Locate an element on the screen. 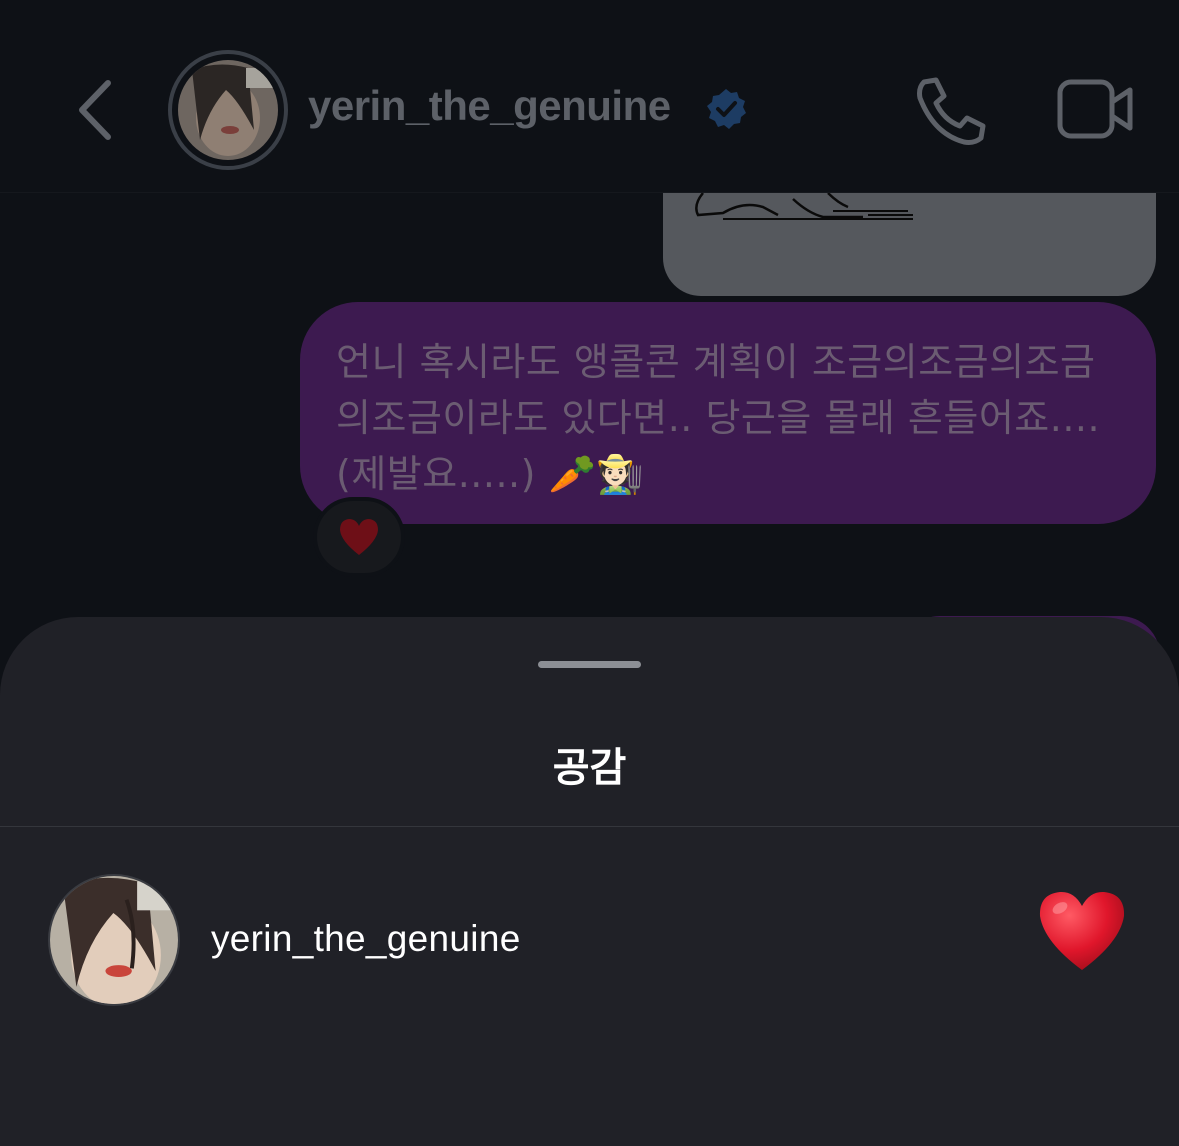 The height and width of the screenshot is (1146, 1179). reactor-row: yerin_the_genuine is located at coordinates (589, 940).